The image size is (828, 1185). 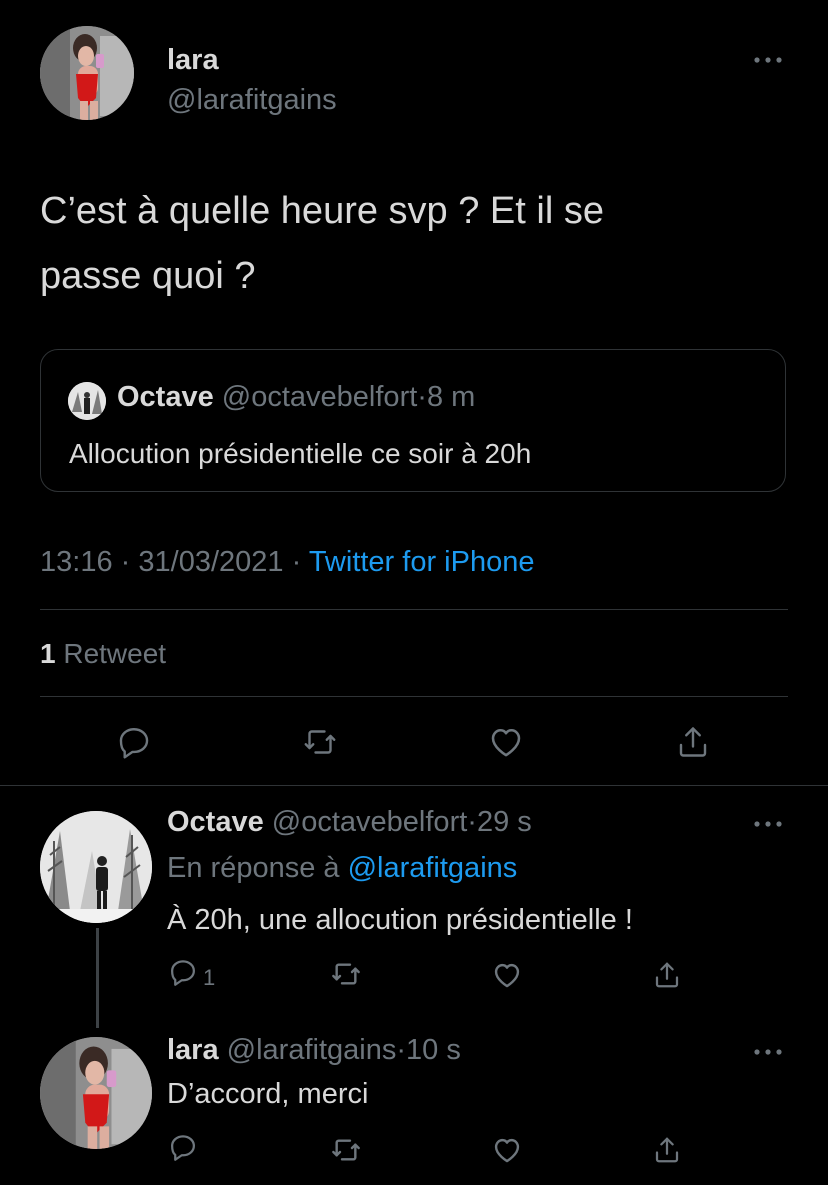 What do you see at coordinates (451, 397) in the screenshot?
I see `quoted-time: 8 m` at bounding box center [451, 397].